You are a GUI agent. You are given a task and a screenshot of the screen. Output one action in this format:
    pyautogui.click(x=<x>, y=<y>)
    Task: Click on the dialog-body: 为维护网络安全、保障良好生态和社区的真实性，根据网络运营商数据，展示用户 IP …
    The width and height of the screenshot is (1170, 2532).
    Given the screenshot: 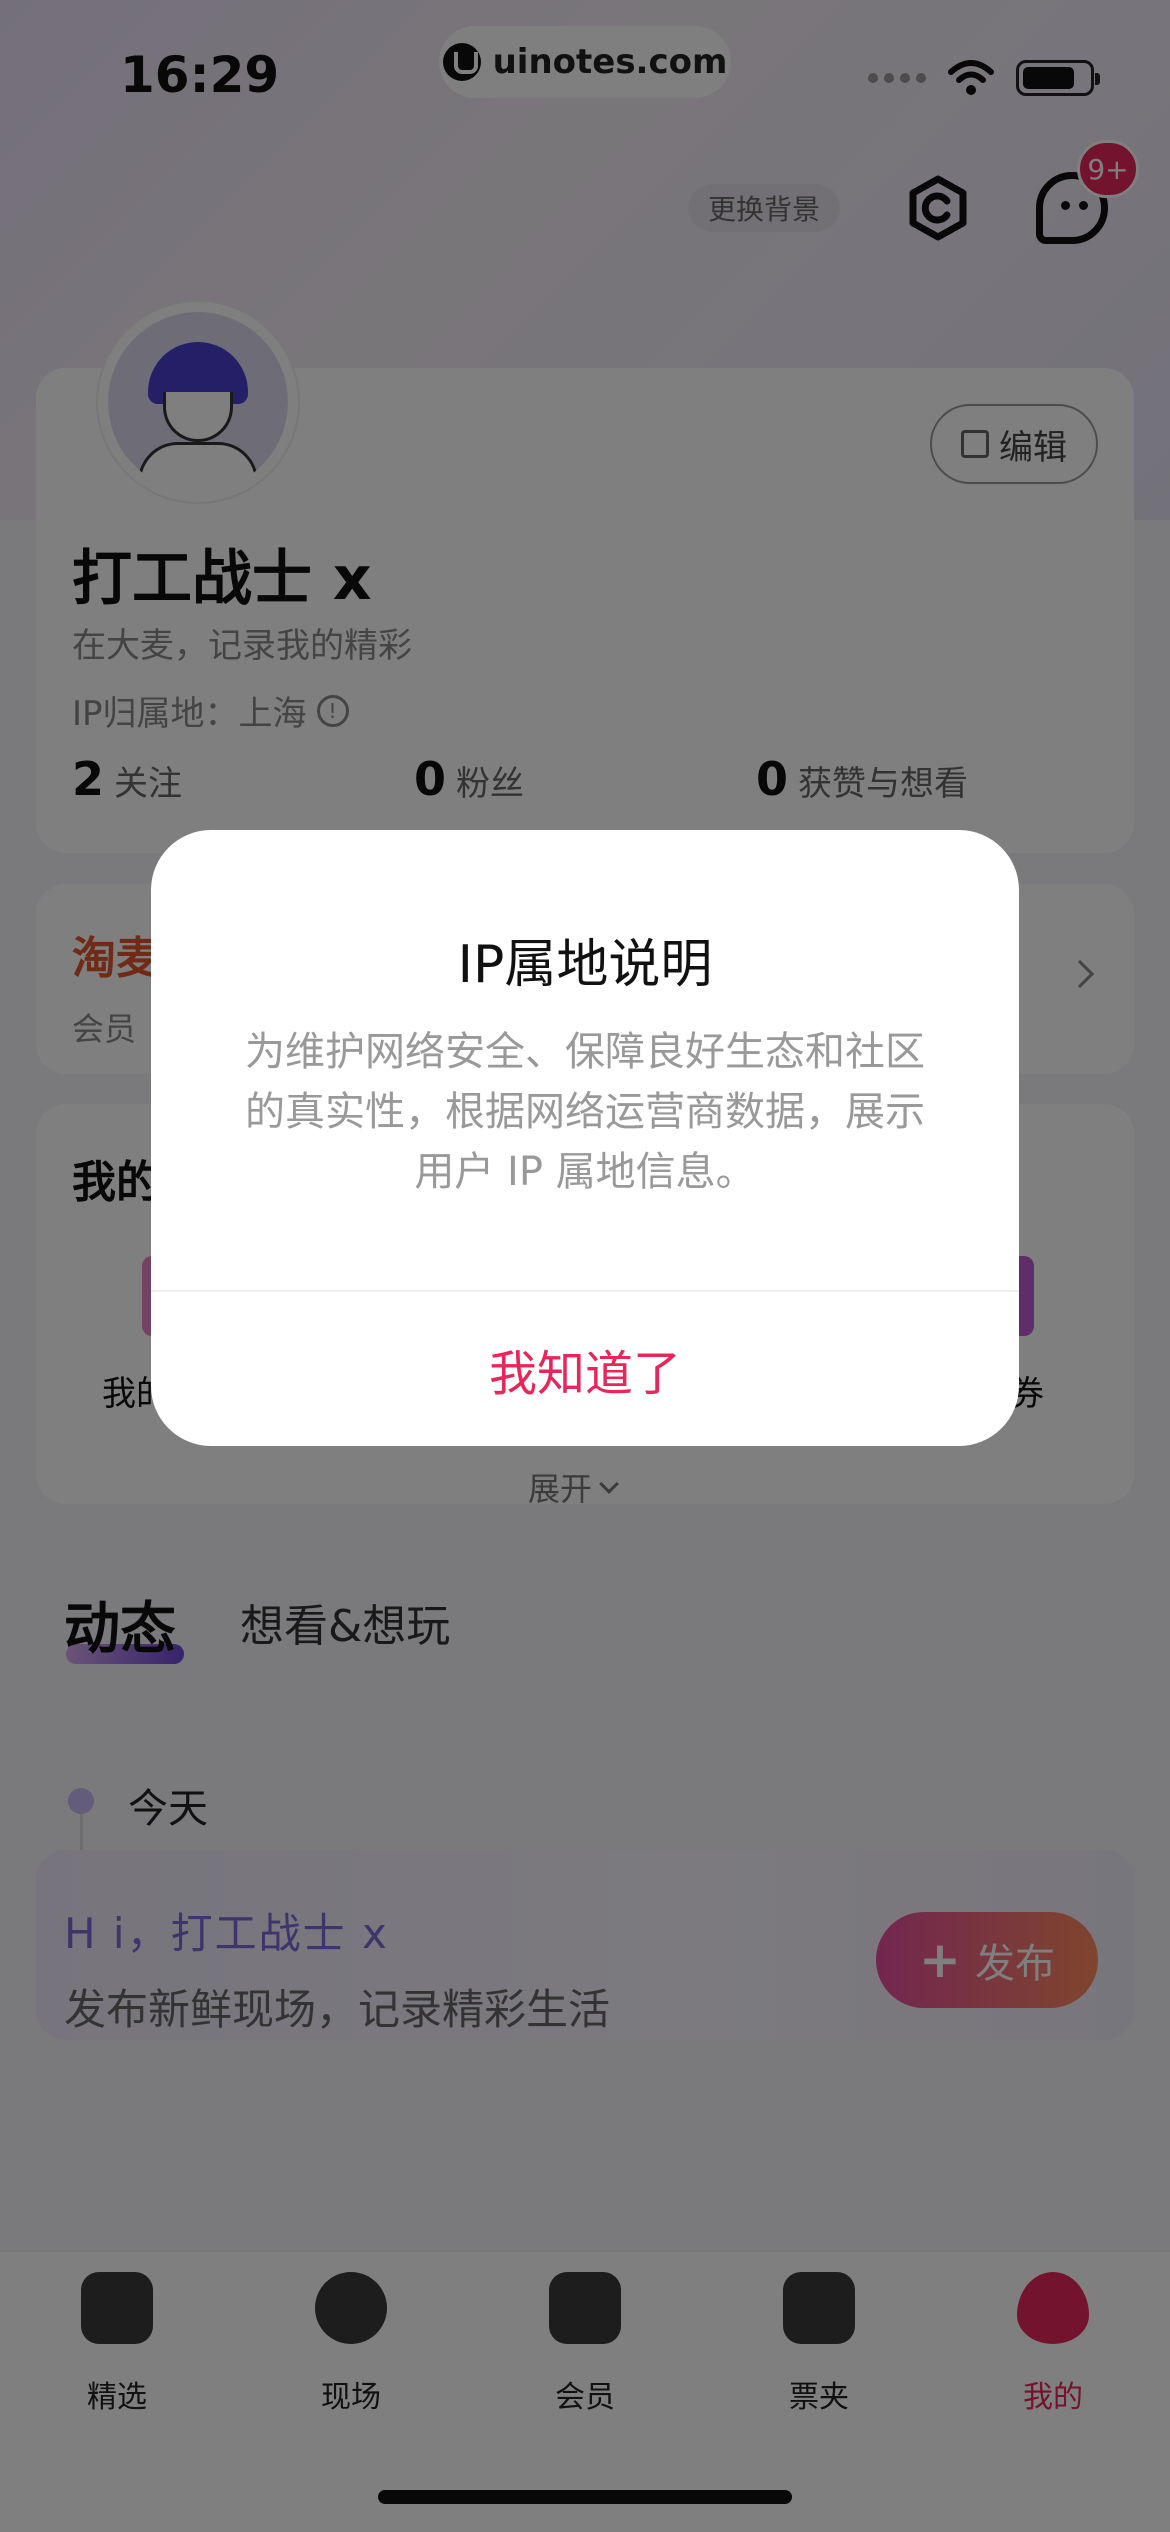 What is the action you would take?
    pyautogui.click(x=585, y=1112)
    